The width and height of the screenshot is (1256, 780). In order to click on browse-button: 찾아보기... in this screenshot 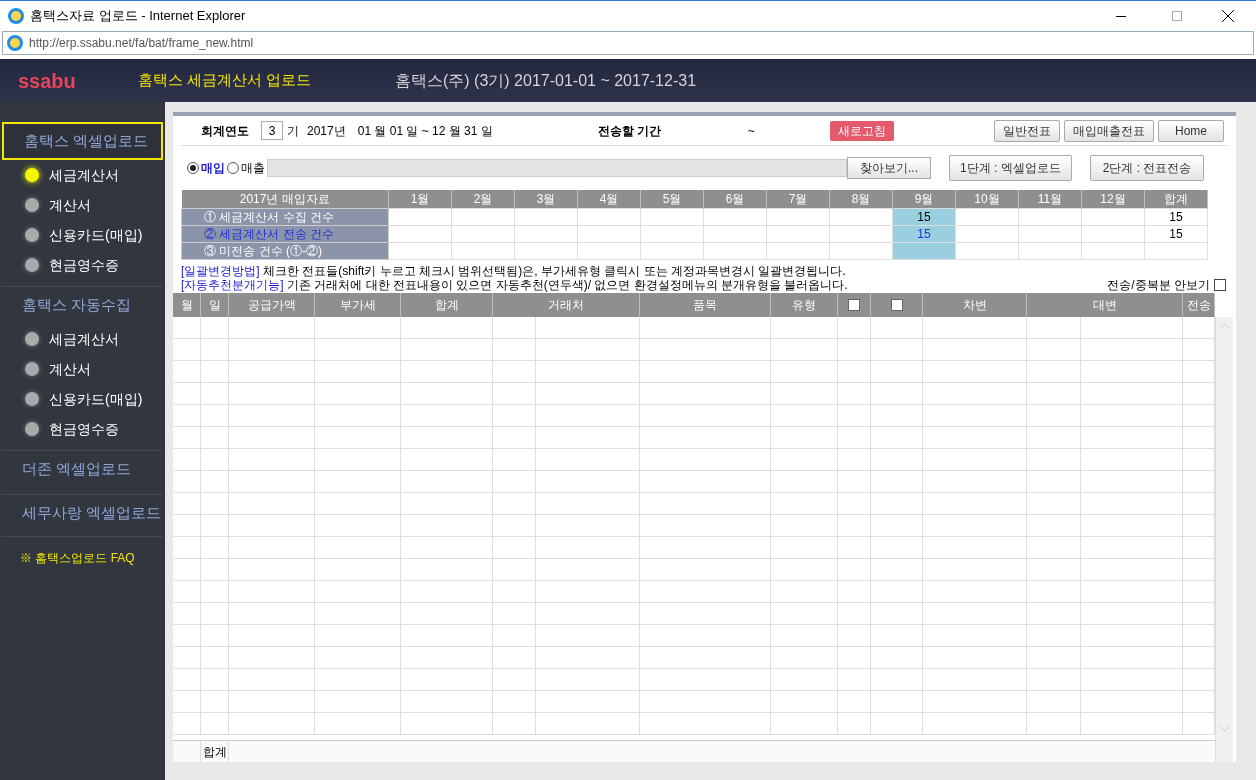, I will do `click(889, 168)`.